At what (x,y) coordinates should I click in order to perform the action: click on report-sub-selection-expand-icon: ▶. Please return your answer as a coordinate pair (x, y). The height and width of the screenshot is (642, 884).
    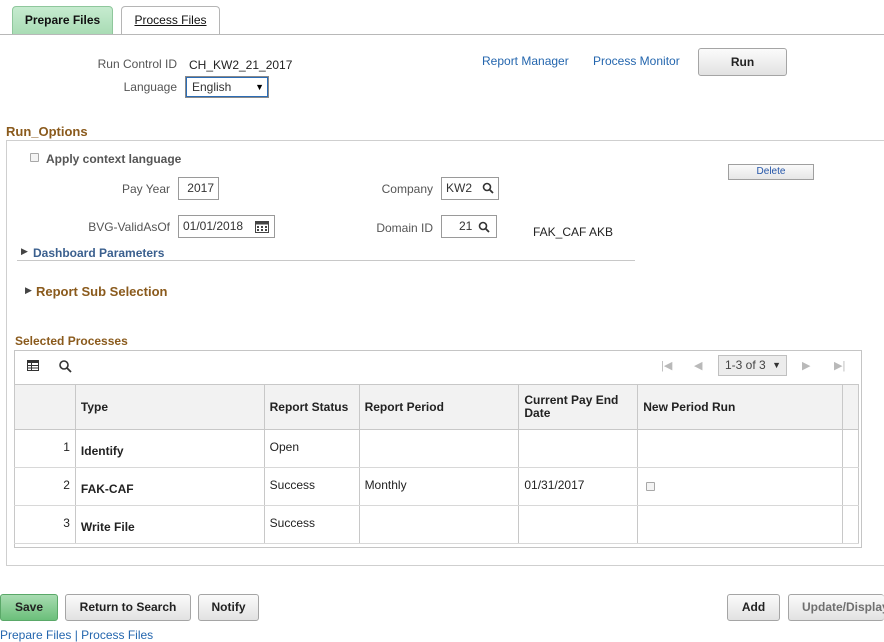
    Looking at the image, I should click on (28, 290).